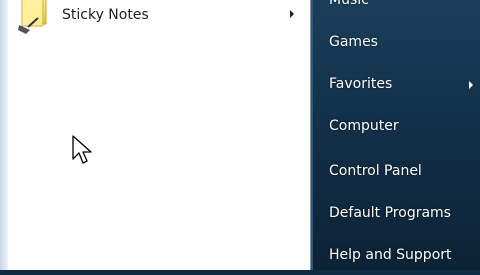 This screenshot has width=480, height=275. What do you see at coordinates (361, 84) in the screenshot?
I see `menu-label-favorites: Favorites` at bounding box center [361, 84].